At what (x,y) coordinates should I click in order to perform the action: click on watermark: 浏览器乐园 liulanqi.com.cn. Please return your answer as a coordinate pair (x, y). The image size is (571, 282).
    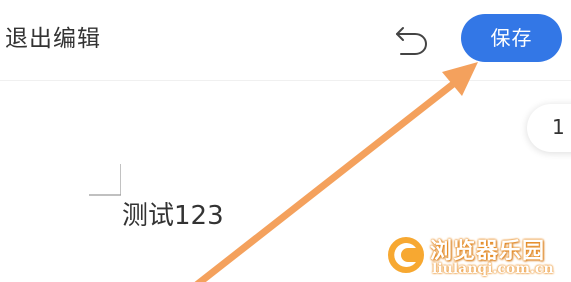
    Looking at the image, I should click on (477, 256).